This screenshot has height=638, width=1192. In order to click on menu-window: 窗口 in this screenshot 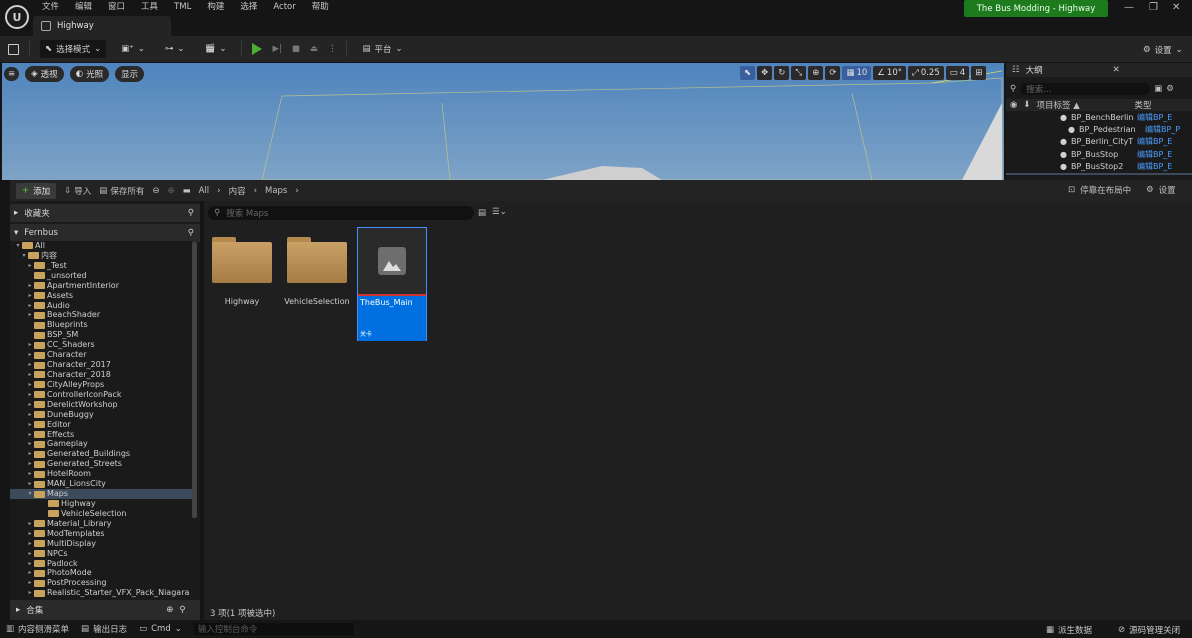, I will do `click(116, 7)`.